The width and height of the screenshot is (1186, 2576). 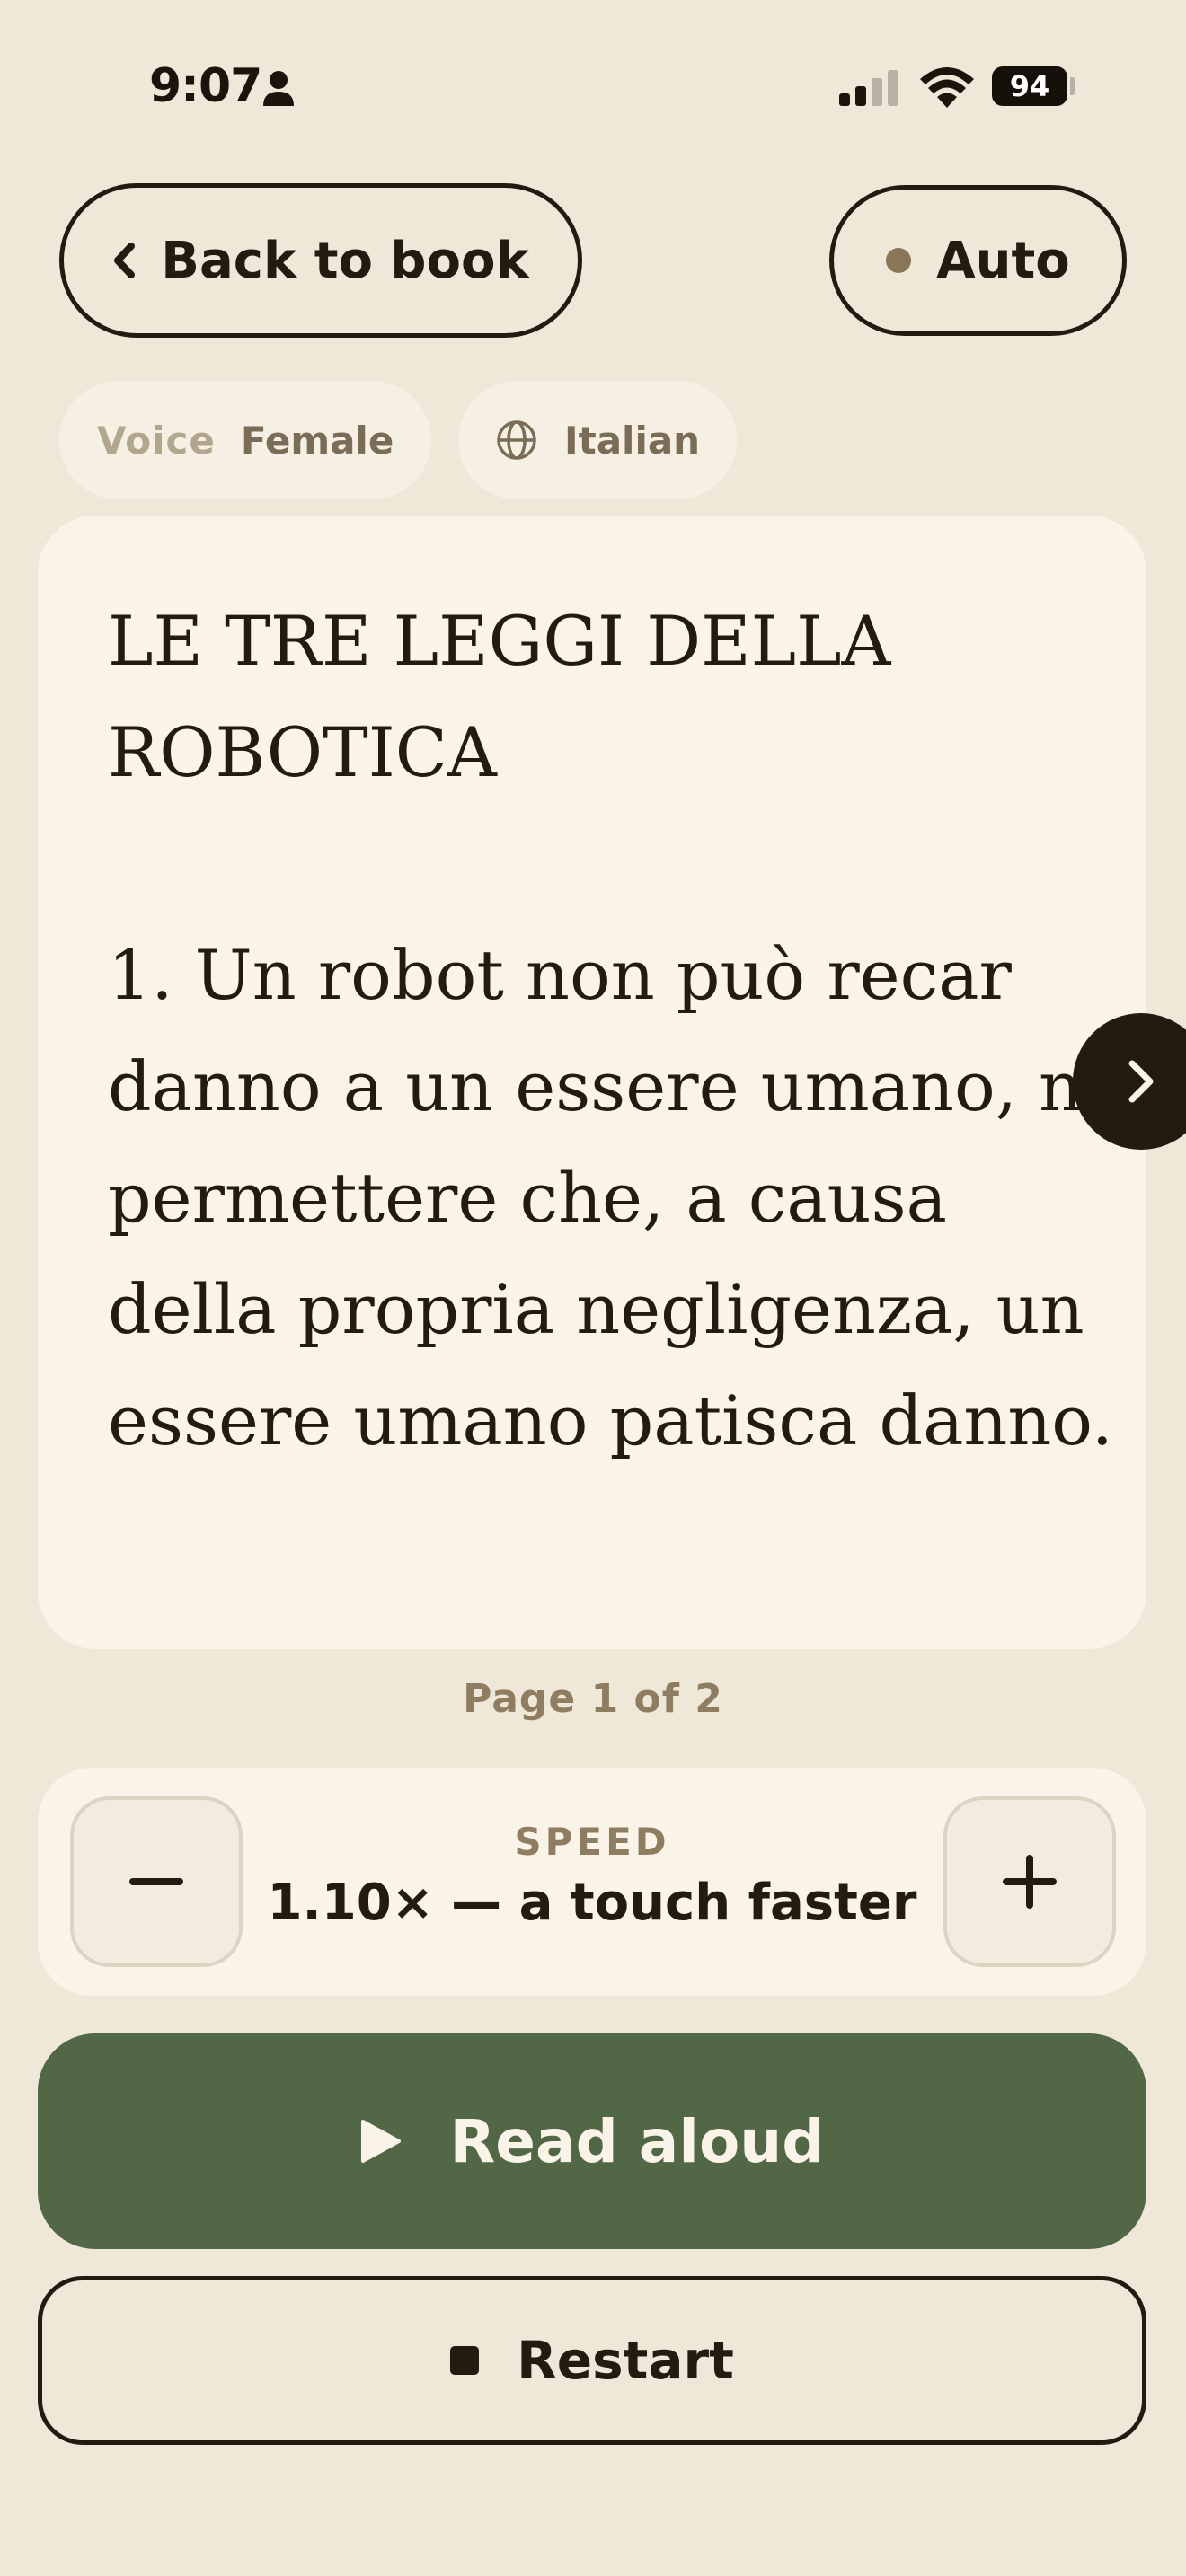 What do you see at coordinates (345, 260) in the screenshot?
I see `back-to-book-label: Back to book` at bounding box center [345, 260].